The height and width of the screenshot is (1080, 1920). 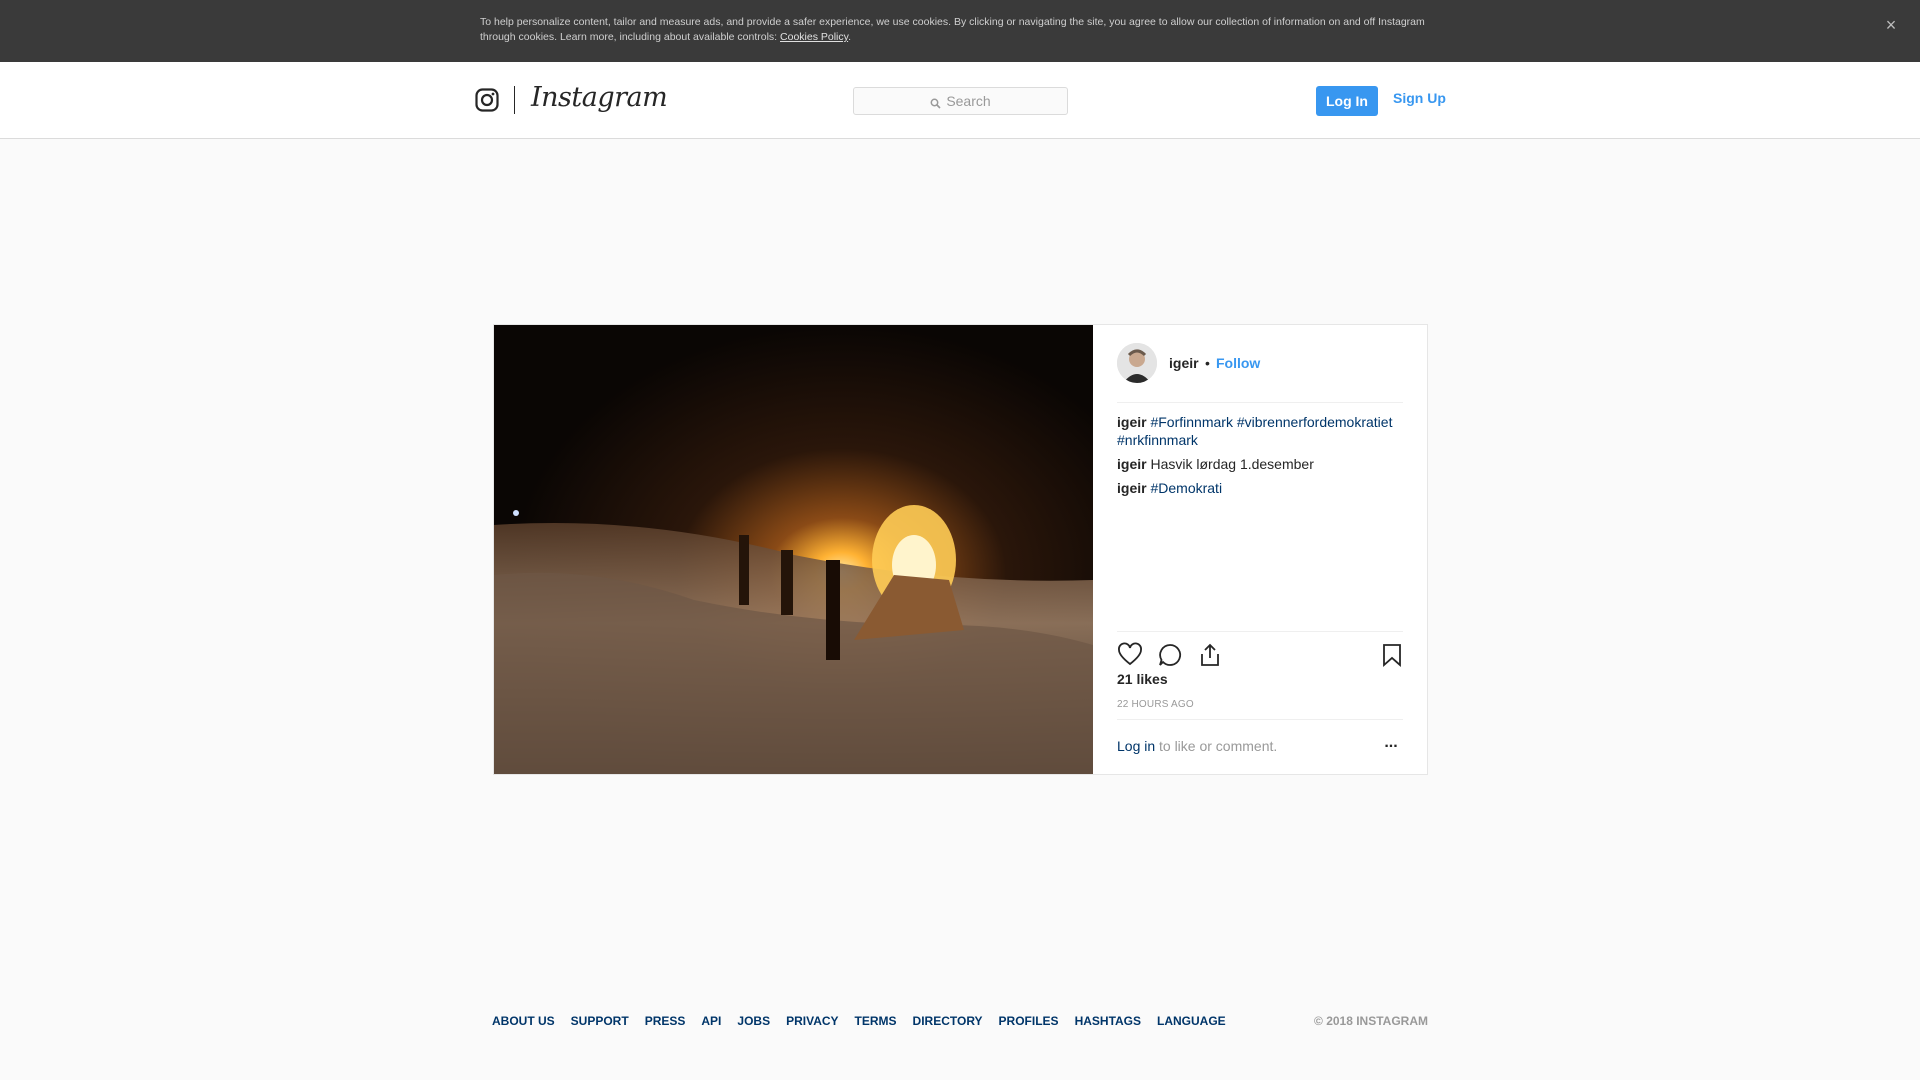 What do you see at coordinates (814, 37) in the screenshot?
I see `cookies-policy-link: Cookies Policy` at bounding box center [814, 37].